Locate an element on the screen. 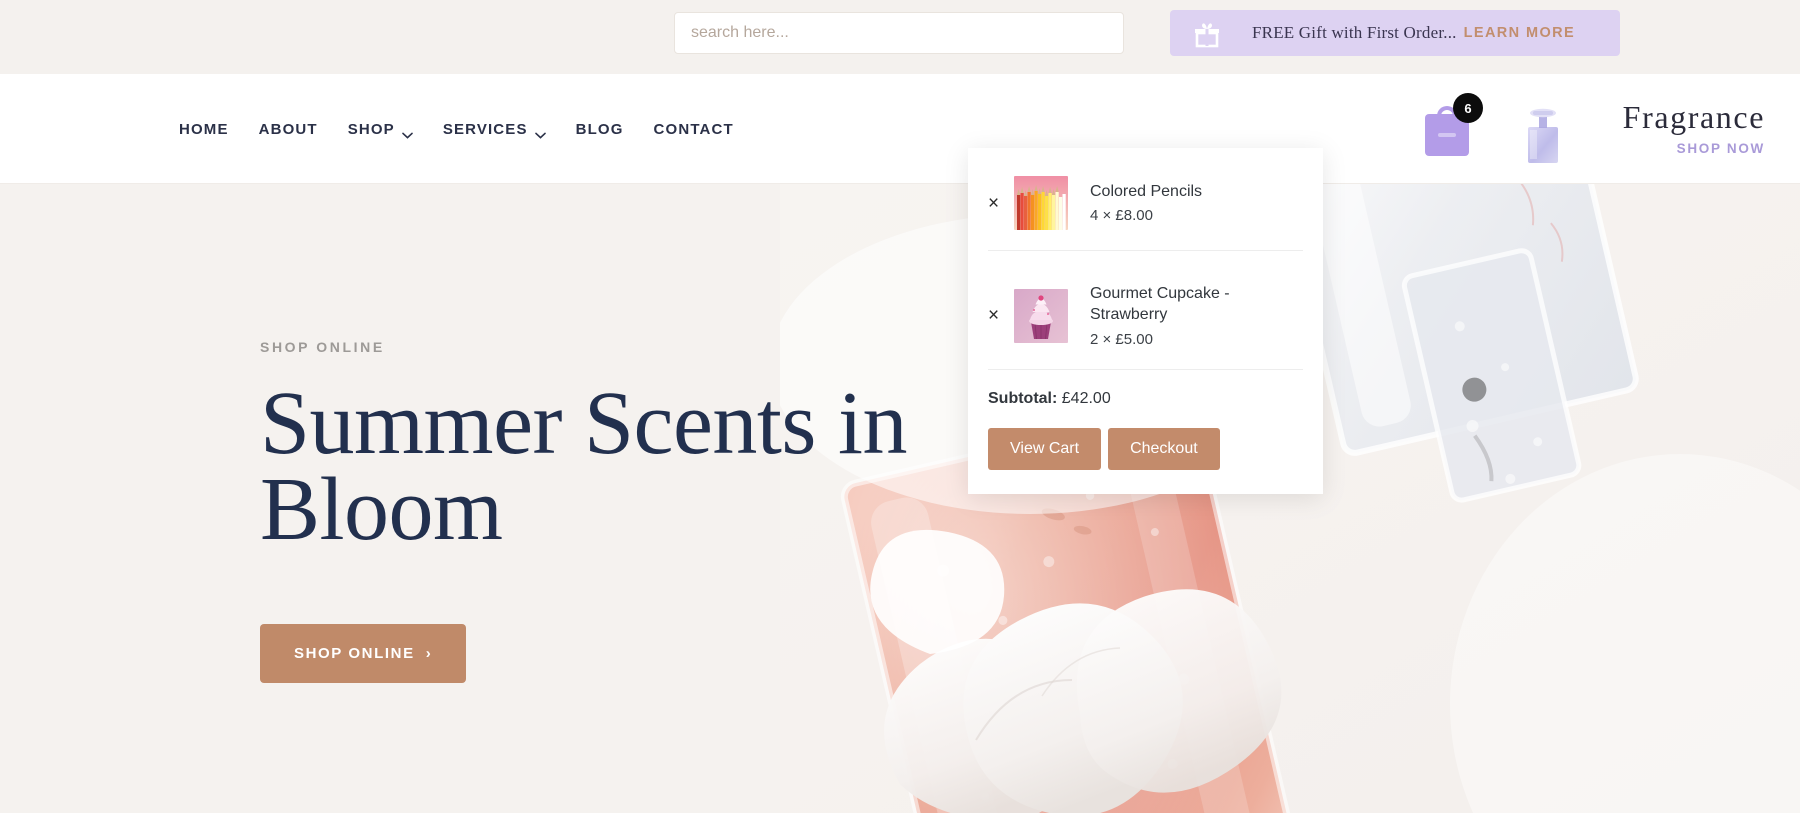 This screenshot has width=1800, height=813. cart-item-qty-price: 2 × £5.00 is located at coordinates (1121, 339).